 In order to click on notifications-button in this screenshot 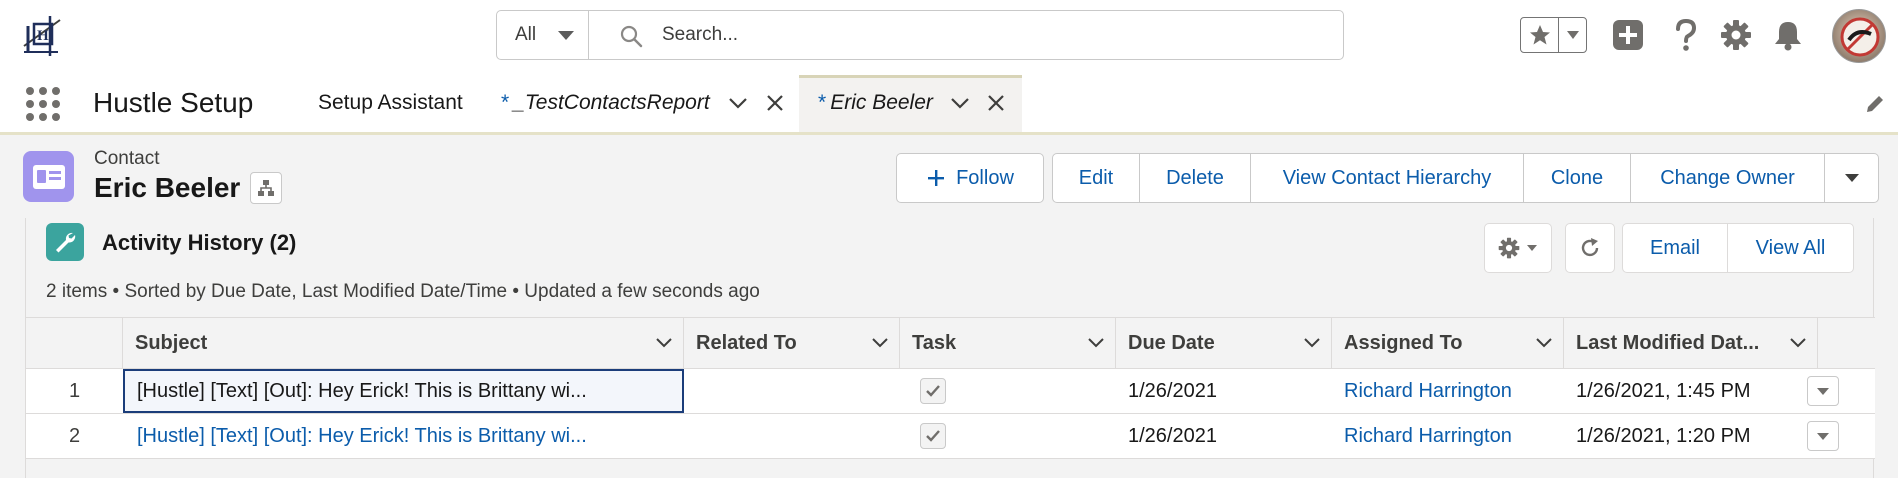, I will do `click(1788, 35)`.